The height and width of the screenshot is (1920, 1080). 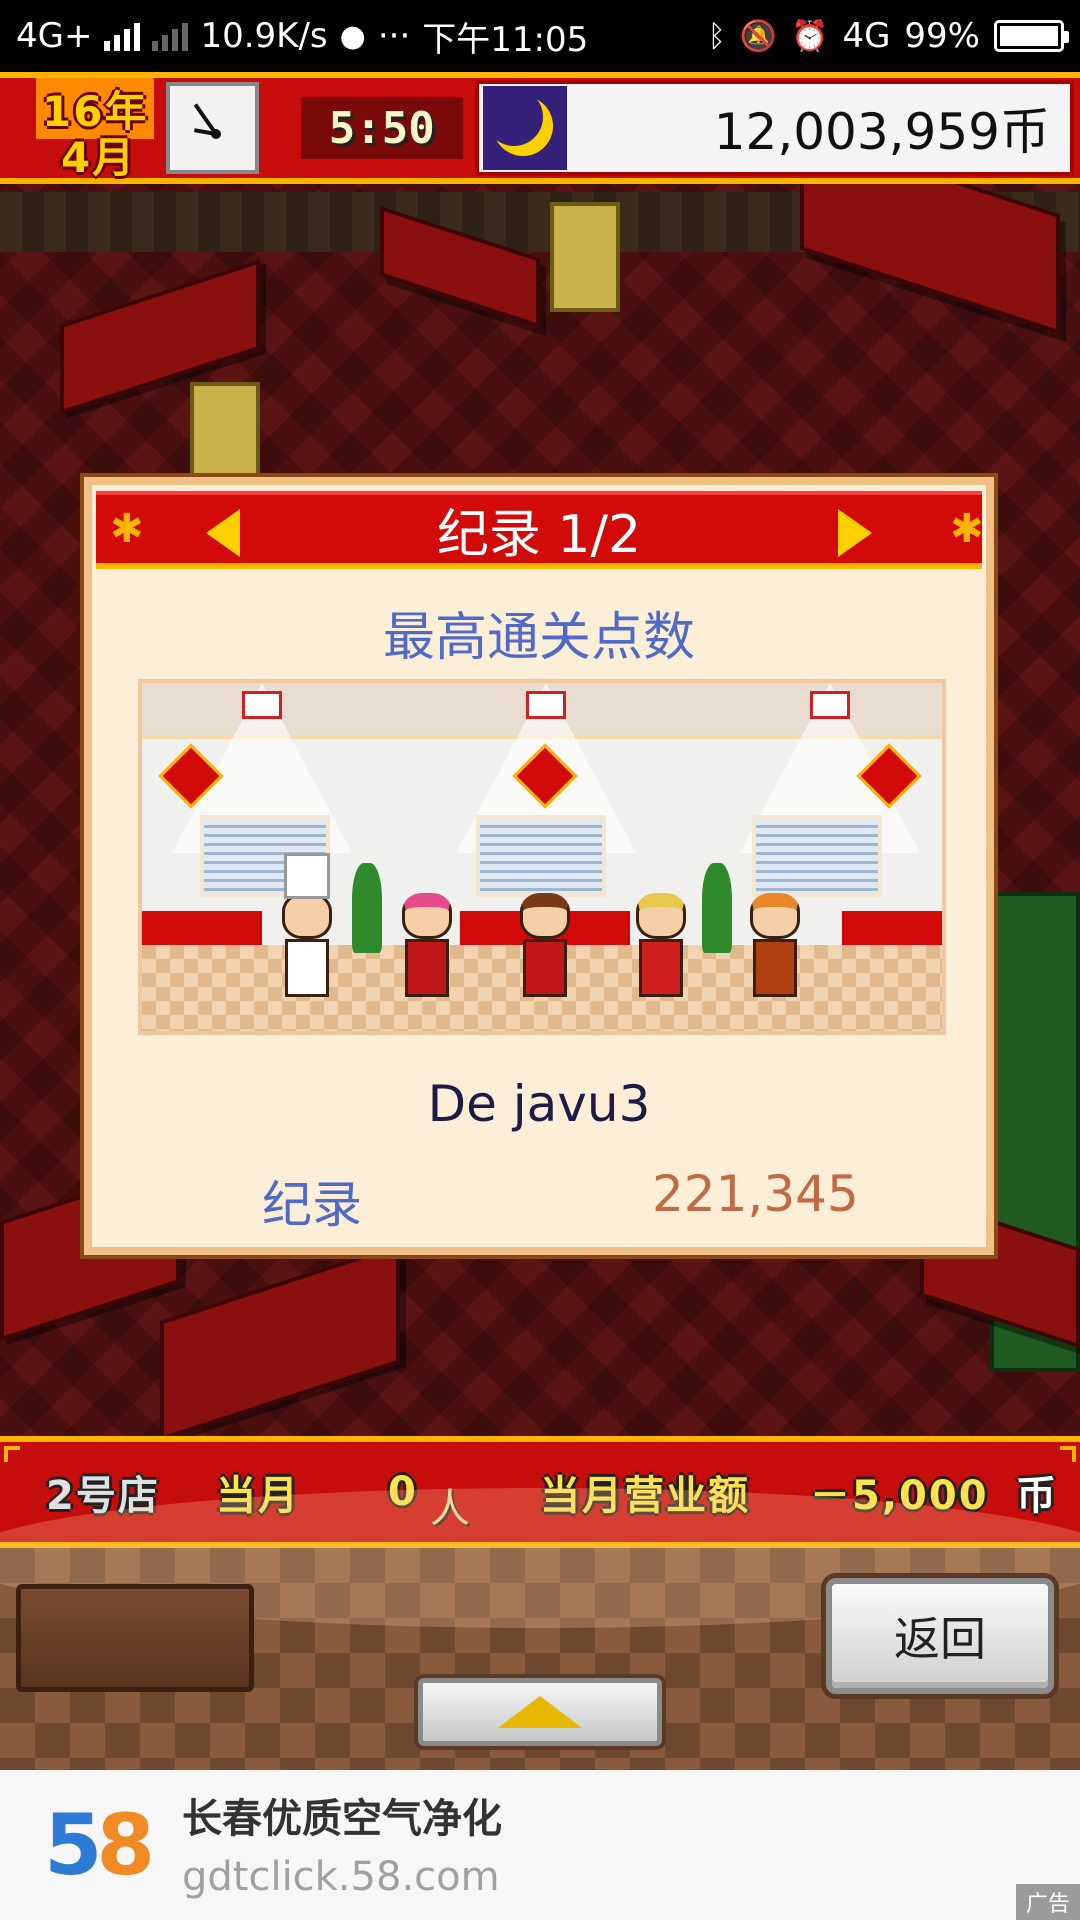 I want to click on ad-tag: 广告, so click(x=1047, y=1902).